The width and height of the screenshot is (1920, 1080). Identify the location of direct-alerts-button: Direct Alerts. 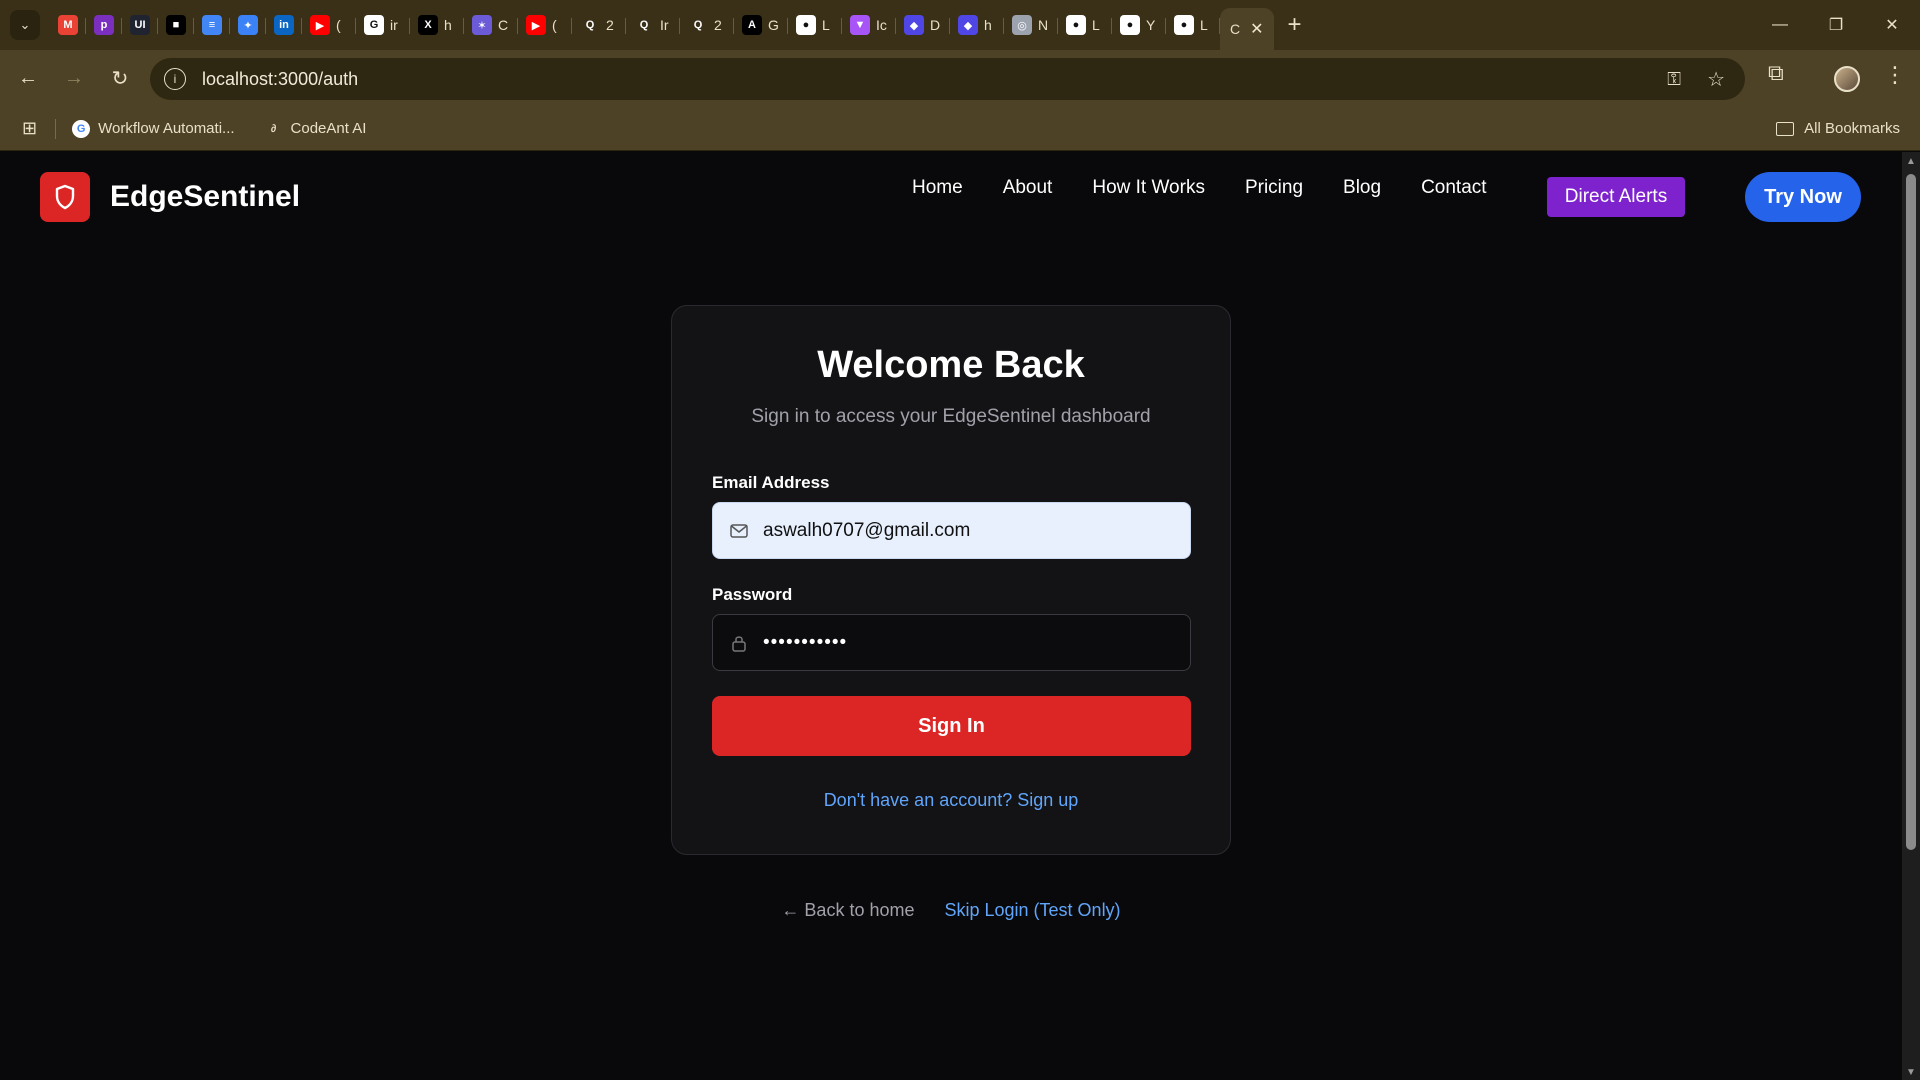
(1616, 197).